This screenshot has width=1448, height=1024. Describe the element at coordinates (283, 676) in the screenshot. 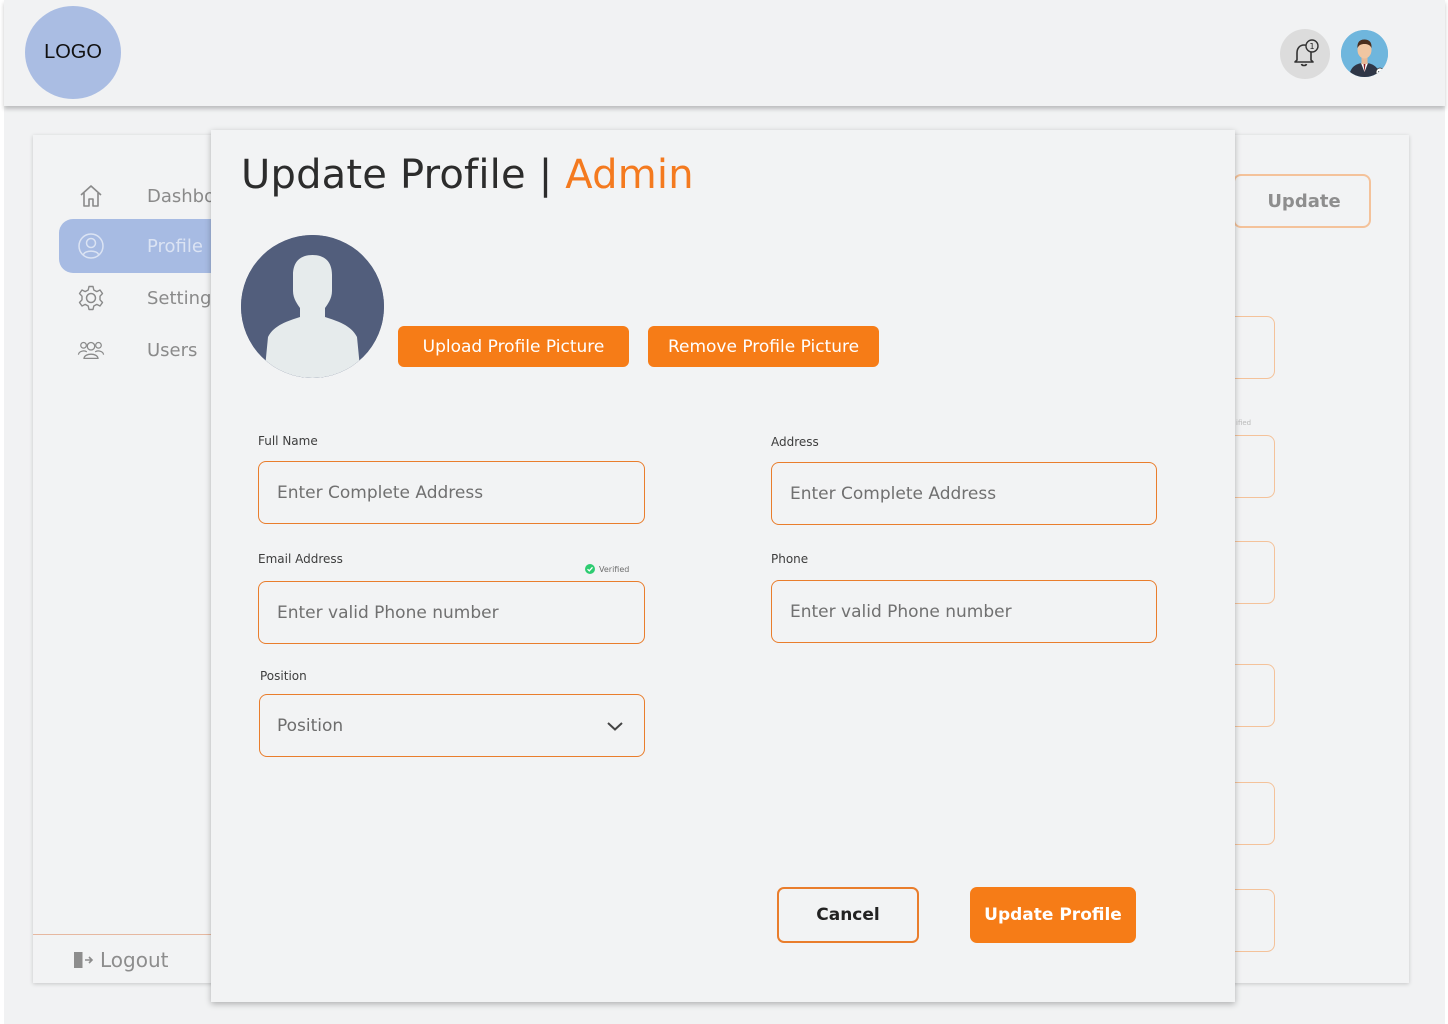

I see `position-label: Position` at that location.